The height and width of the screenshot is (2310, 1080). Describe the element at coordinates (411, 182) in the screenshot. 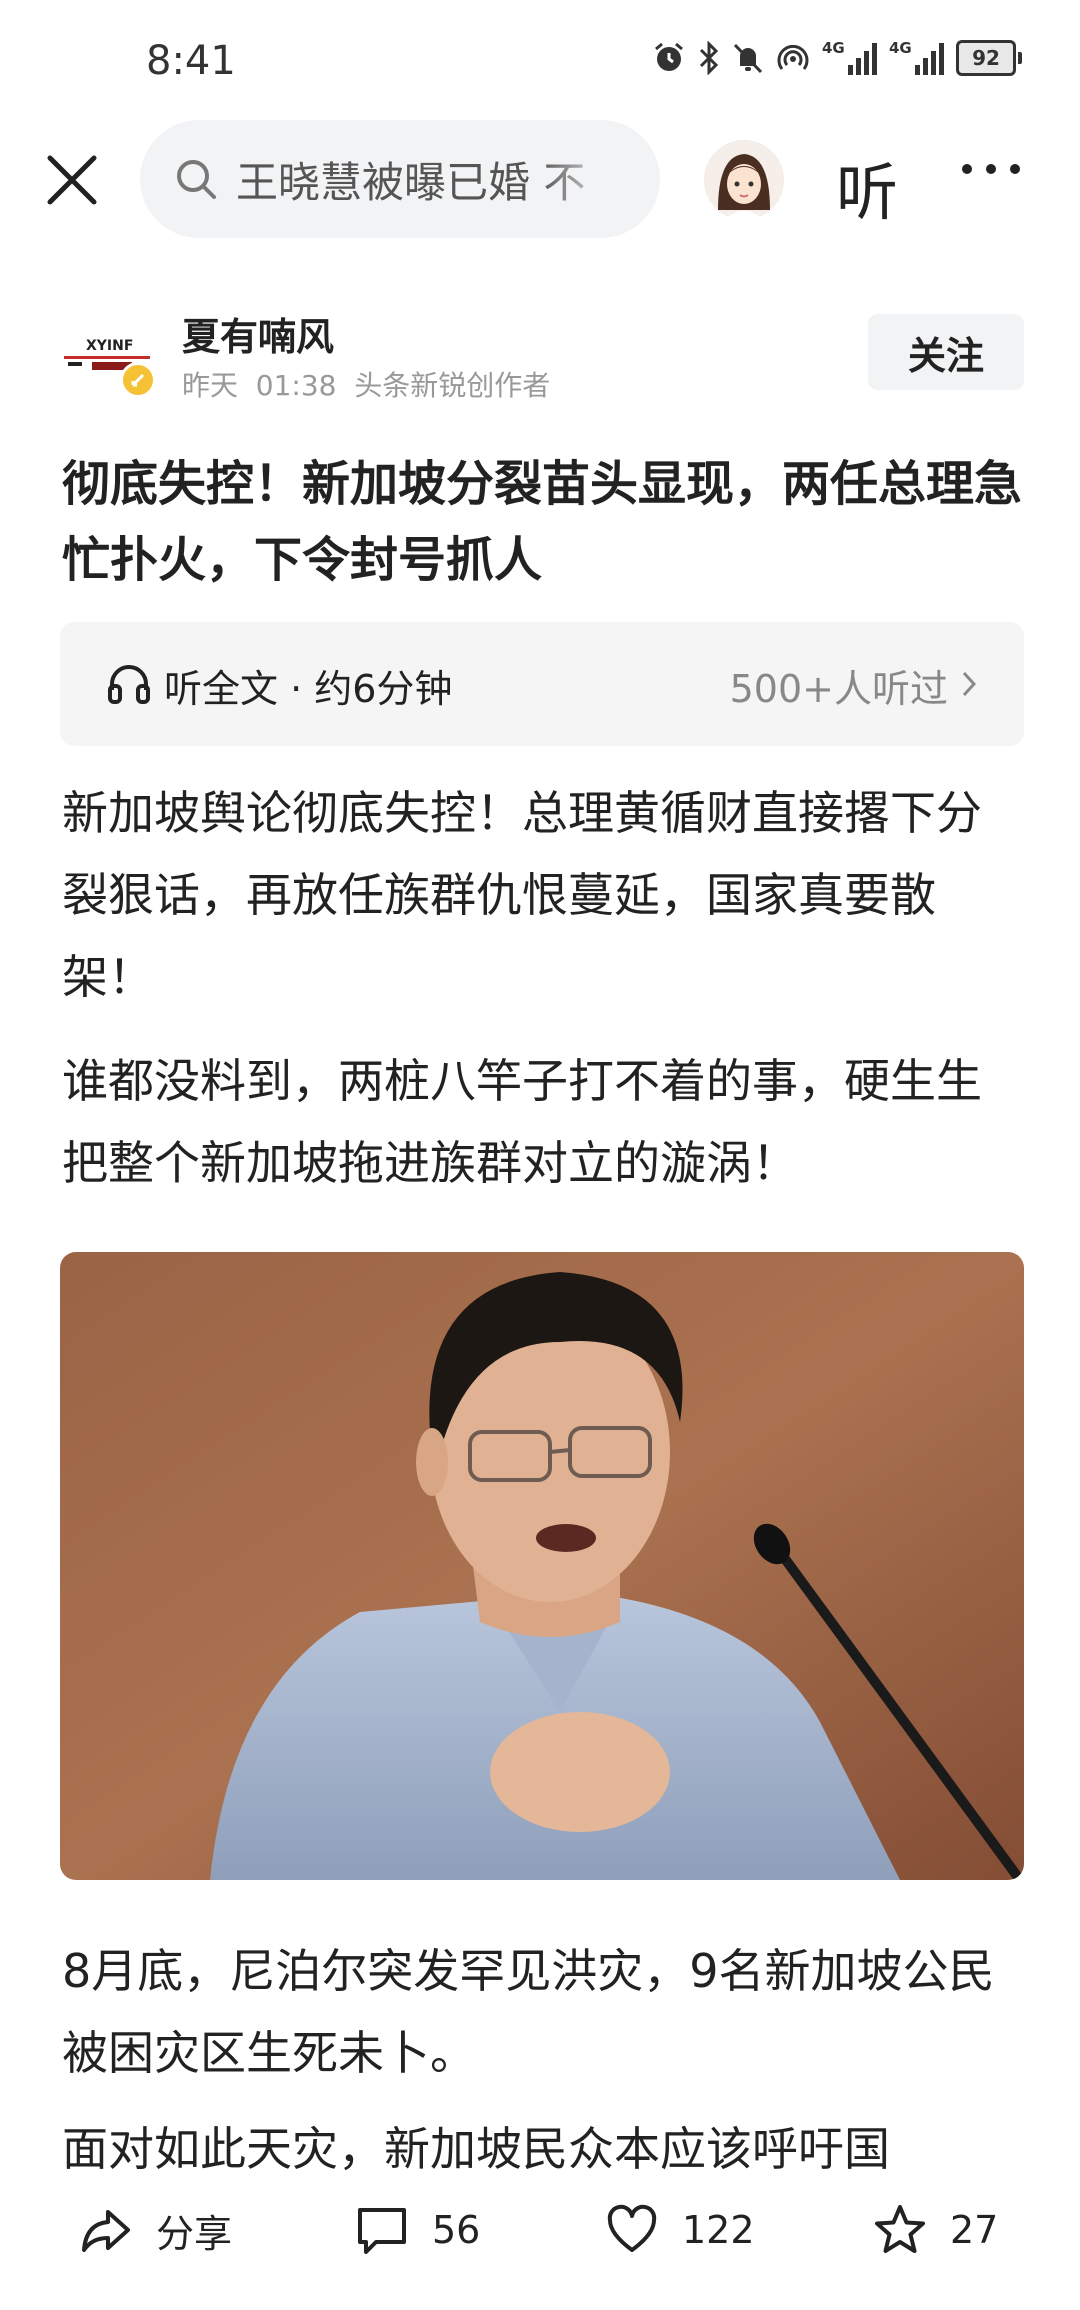

I see `search-query: 王晓慧被曝已婚 不` at that location.